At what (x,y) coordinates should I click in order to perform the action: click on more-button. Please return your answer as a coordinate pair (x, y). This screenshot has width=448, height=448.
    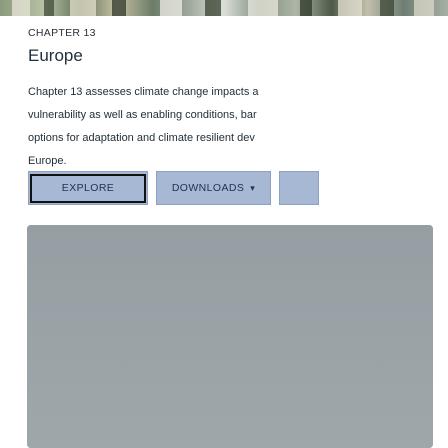
    Looking at the image, I should click on (299, 188).